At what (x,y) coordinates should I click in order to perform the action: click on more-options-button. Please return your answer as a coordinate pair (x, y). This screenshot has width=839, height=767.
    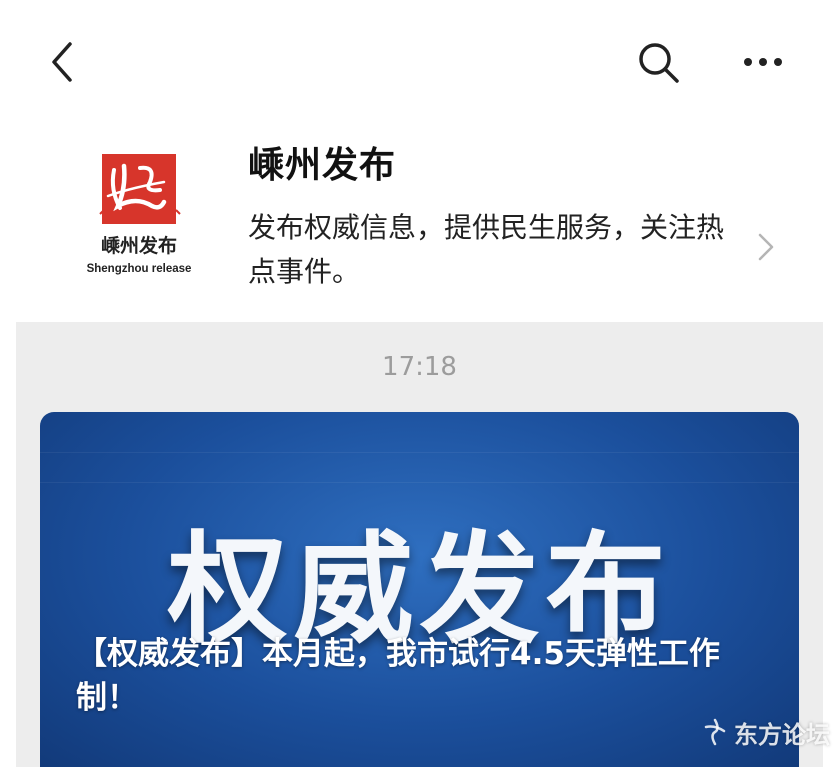
    Looking at the image, I should click on (763, 62).